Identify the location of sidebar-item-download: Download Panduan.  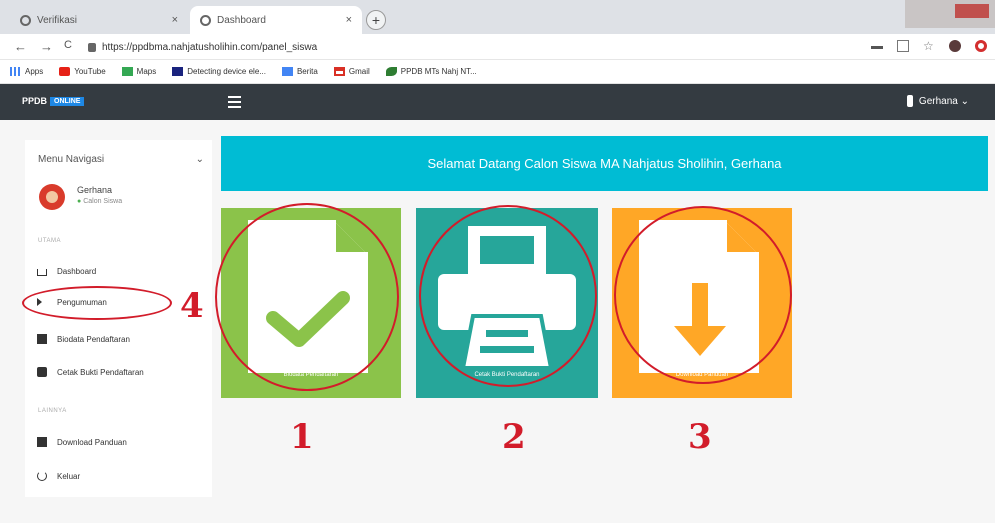
(120, 442).